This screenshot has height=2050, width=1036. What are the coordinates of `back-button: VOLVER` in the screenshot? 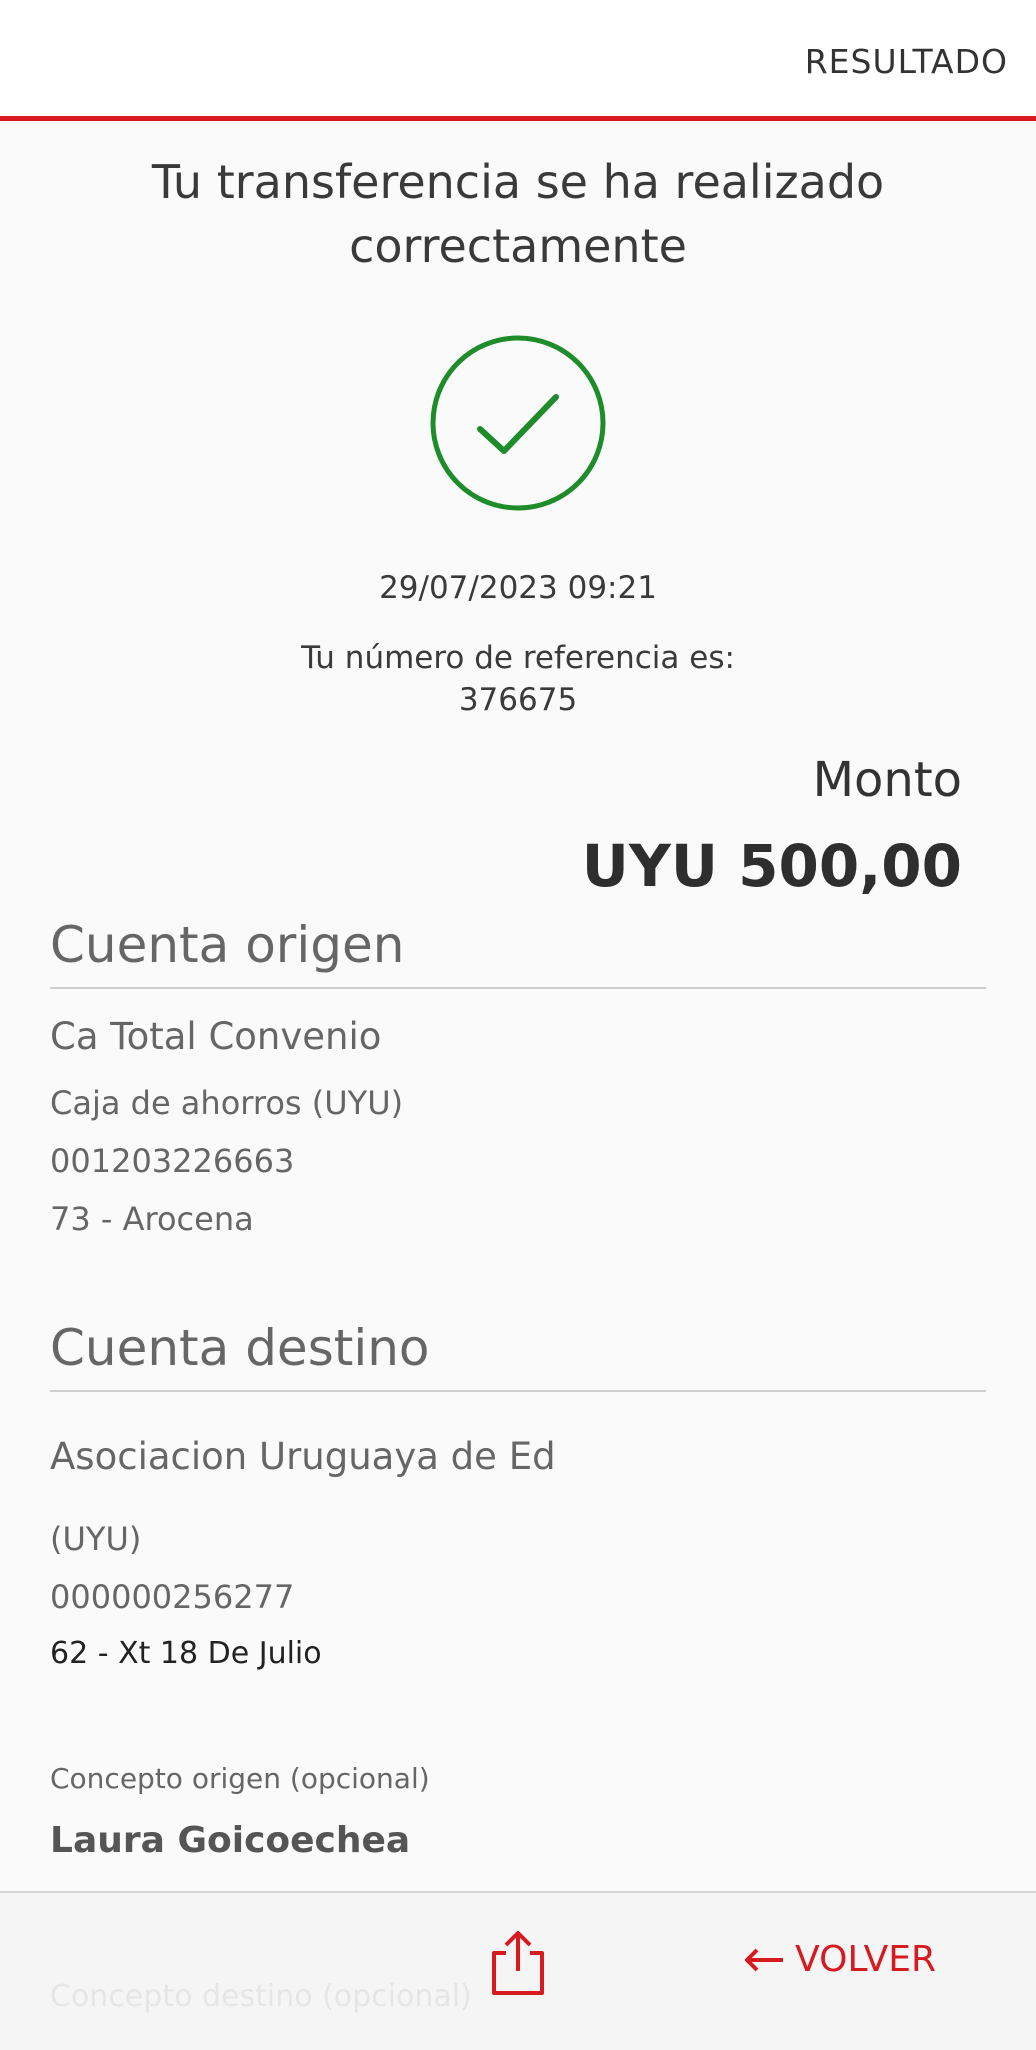 It's located at (839, 1959).